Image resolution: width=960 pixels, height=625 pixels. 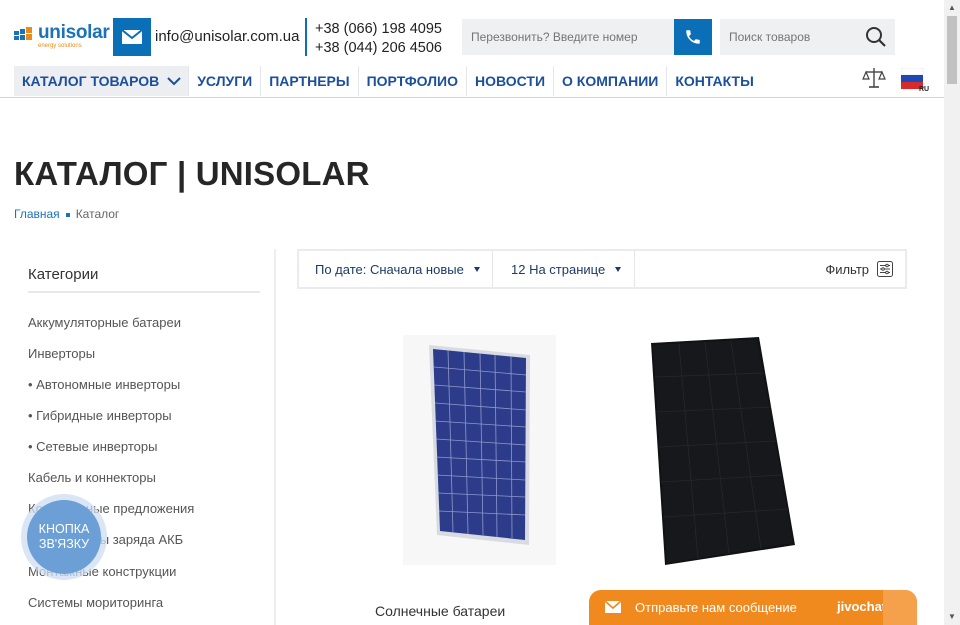 I want to click on filter-sliders-icon, so click(x=885, y=269).